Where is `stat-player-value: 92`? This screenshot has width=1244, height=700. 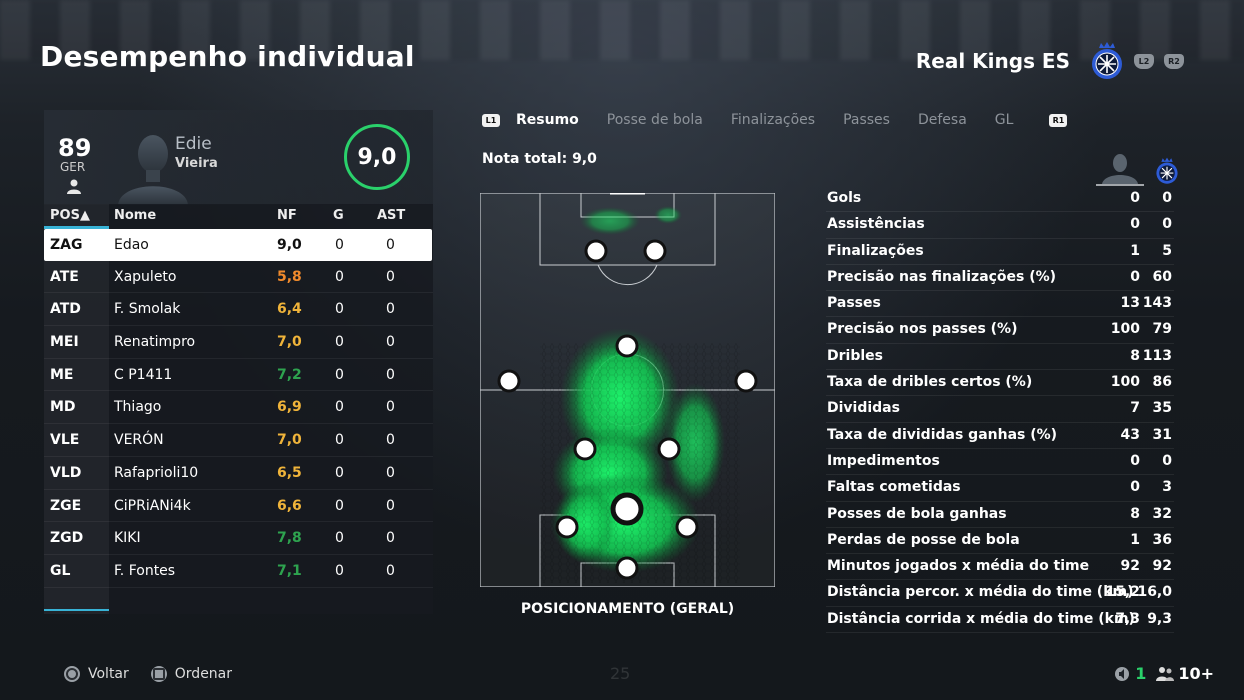
stat-player-value: 92 is located at coordinates (1130, 566).